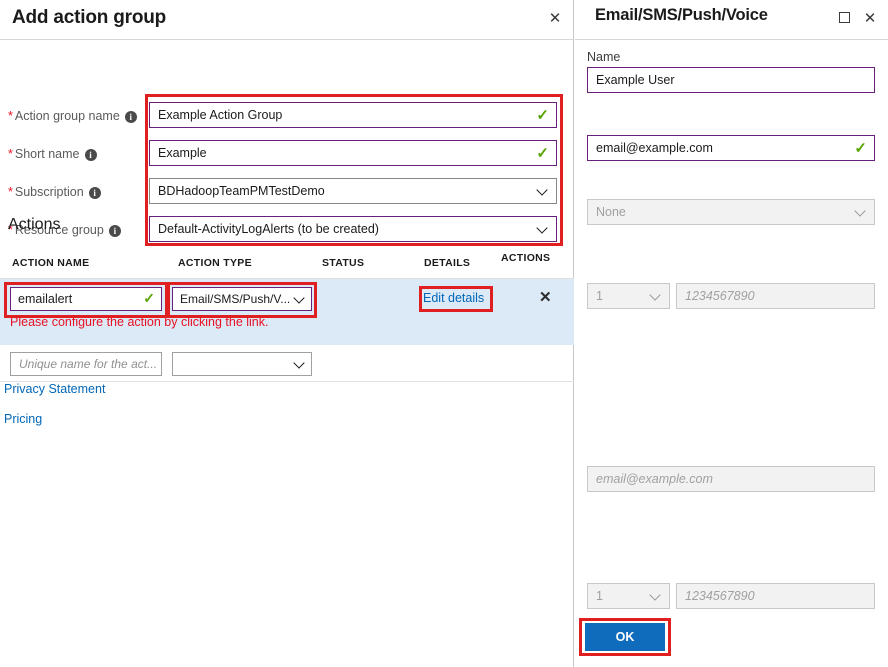  I want to click on ok-button: OK, so click(625, 637).